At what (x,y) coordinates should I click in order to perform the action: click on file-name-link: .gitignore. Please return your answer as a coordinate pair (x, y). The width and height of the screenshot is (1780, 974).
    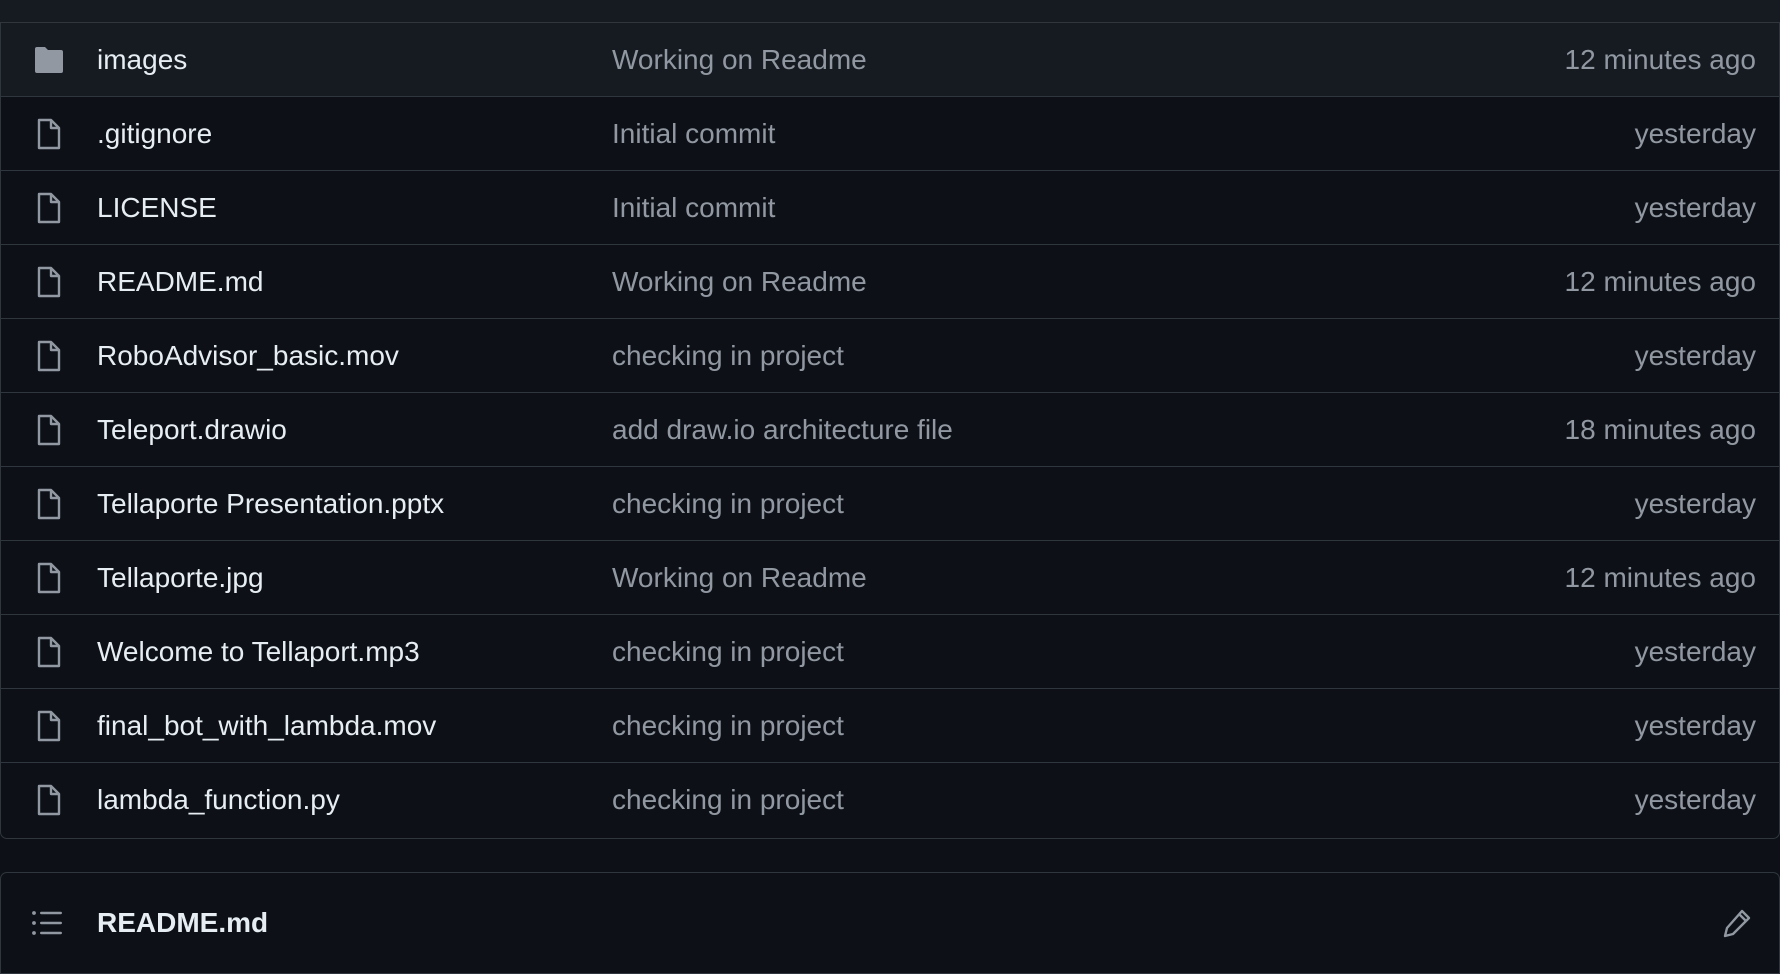
    Looking at the image, I should click on (154, 134).